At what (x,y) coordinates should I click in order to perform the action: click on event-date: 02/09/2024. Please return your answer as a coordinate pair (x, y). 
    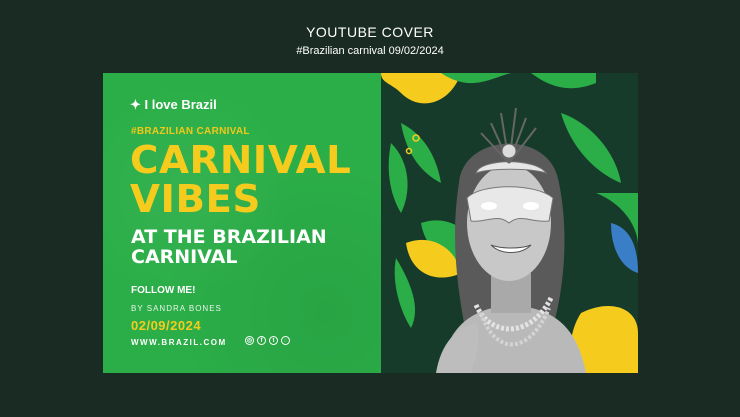
    Looking at the image, I should click on (166, 325).